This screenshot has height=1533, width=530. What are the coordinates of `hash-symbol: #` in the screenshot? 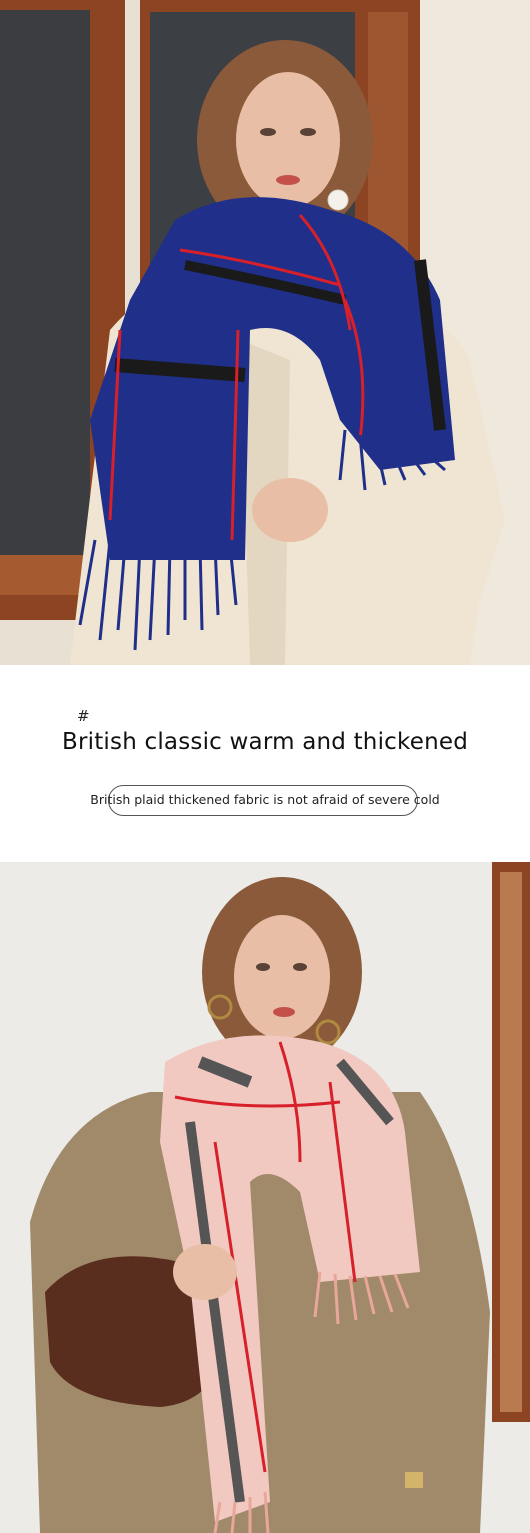 It's located at (83, 716).